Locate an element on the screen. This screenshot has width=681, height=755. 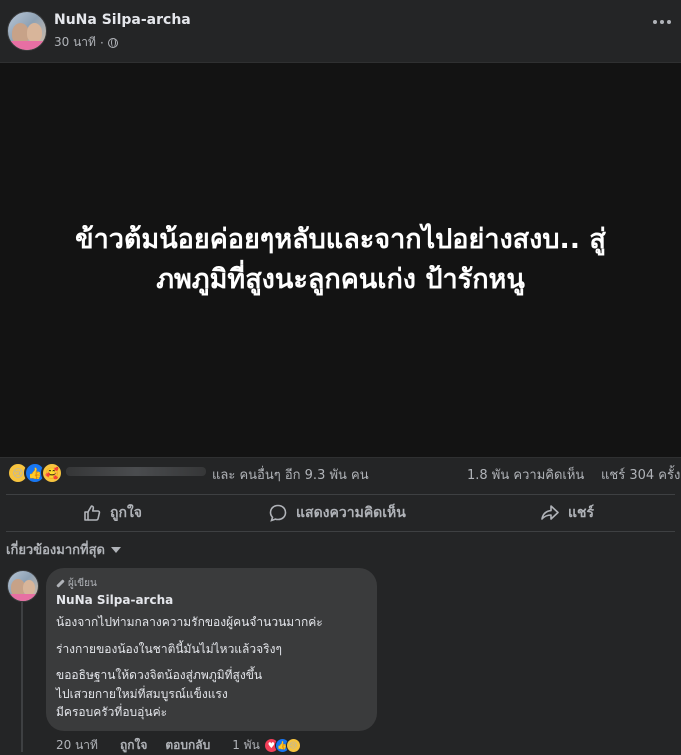
like-button: ถูกใจ is located at coordinates (112, 513).